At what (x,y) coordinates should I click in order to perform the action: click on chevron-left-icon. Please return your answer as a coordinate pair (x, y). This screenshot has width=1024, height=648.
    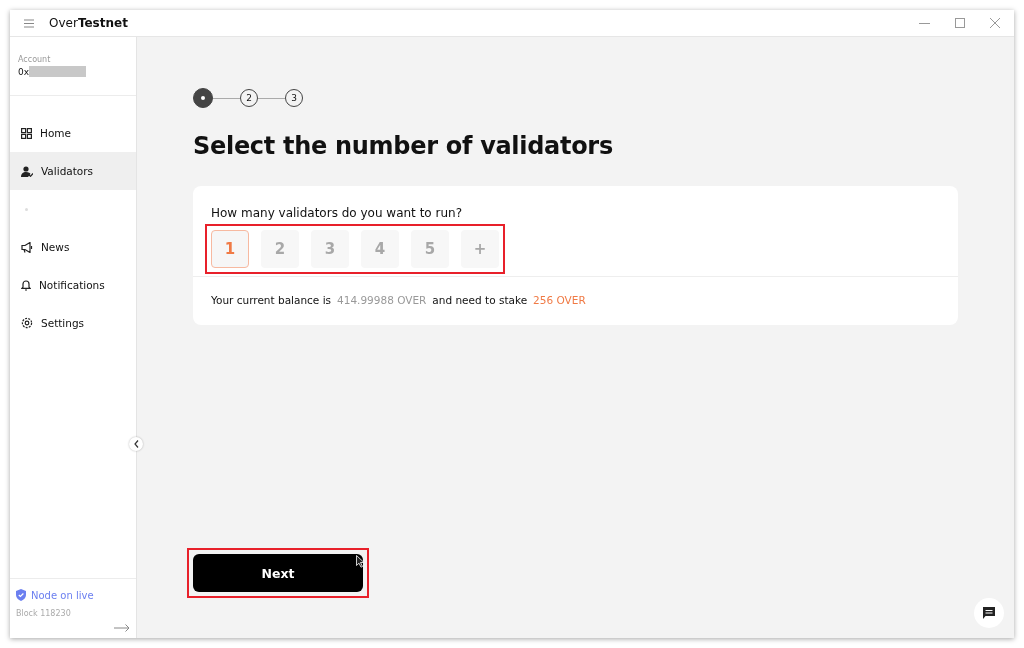
    Looking at the image, I should click on (136, 444).